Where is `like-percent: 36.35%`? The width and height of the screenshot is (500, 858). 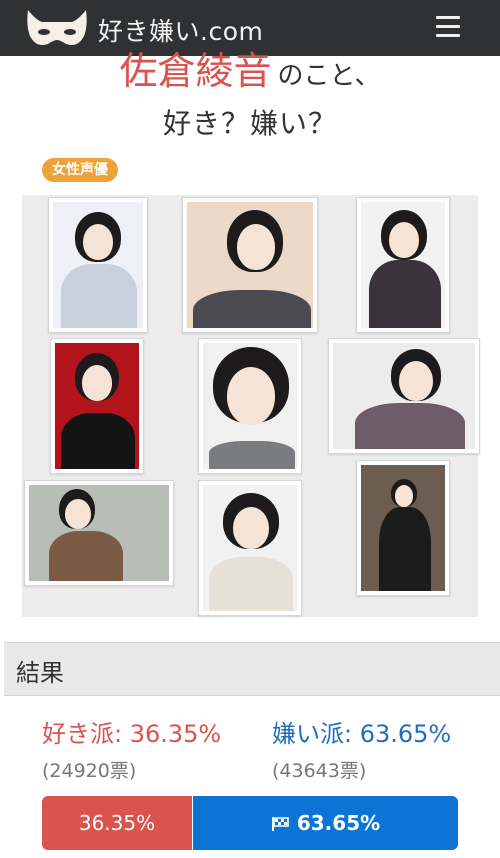
like-percent: 36.35% is located at coordinates (175, 734).